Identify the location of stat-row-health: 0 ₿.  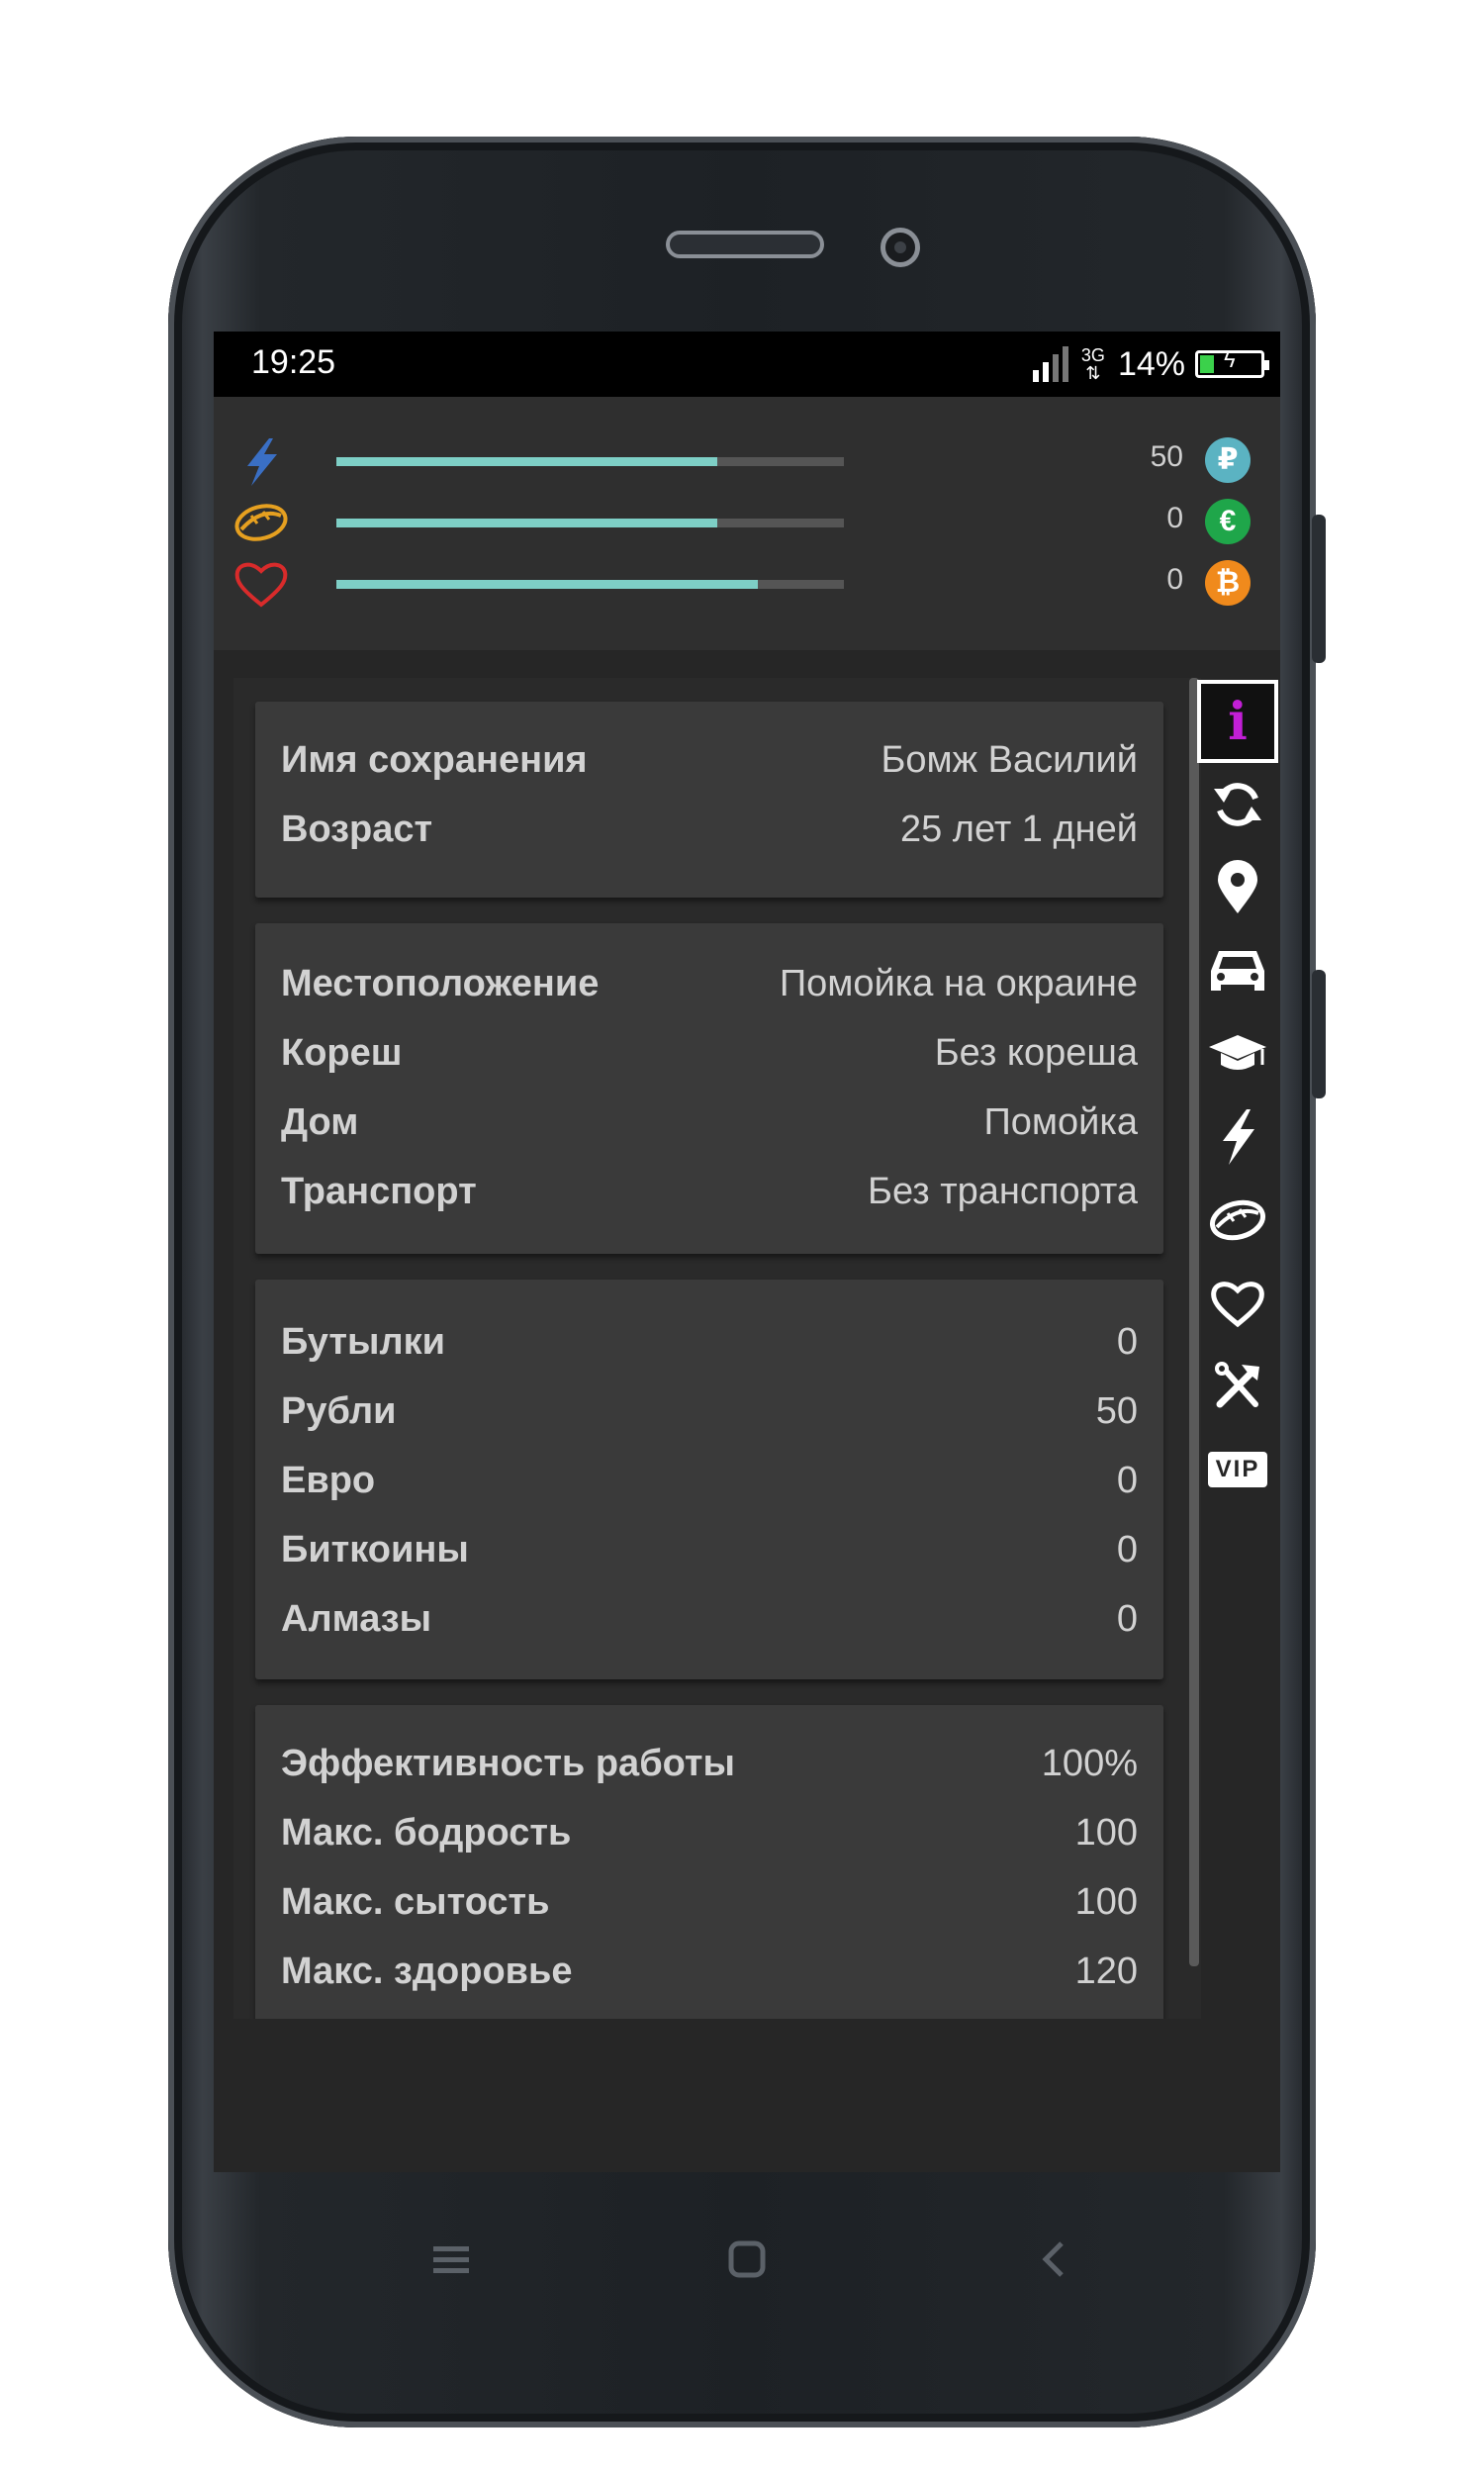
(747, 584).